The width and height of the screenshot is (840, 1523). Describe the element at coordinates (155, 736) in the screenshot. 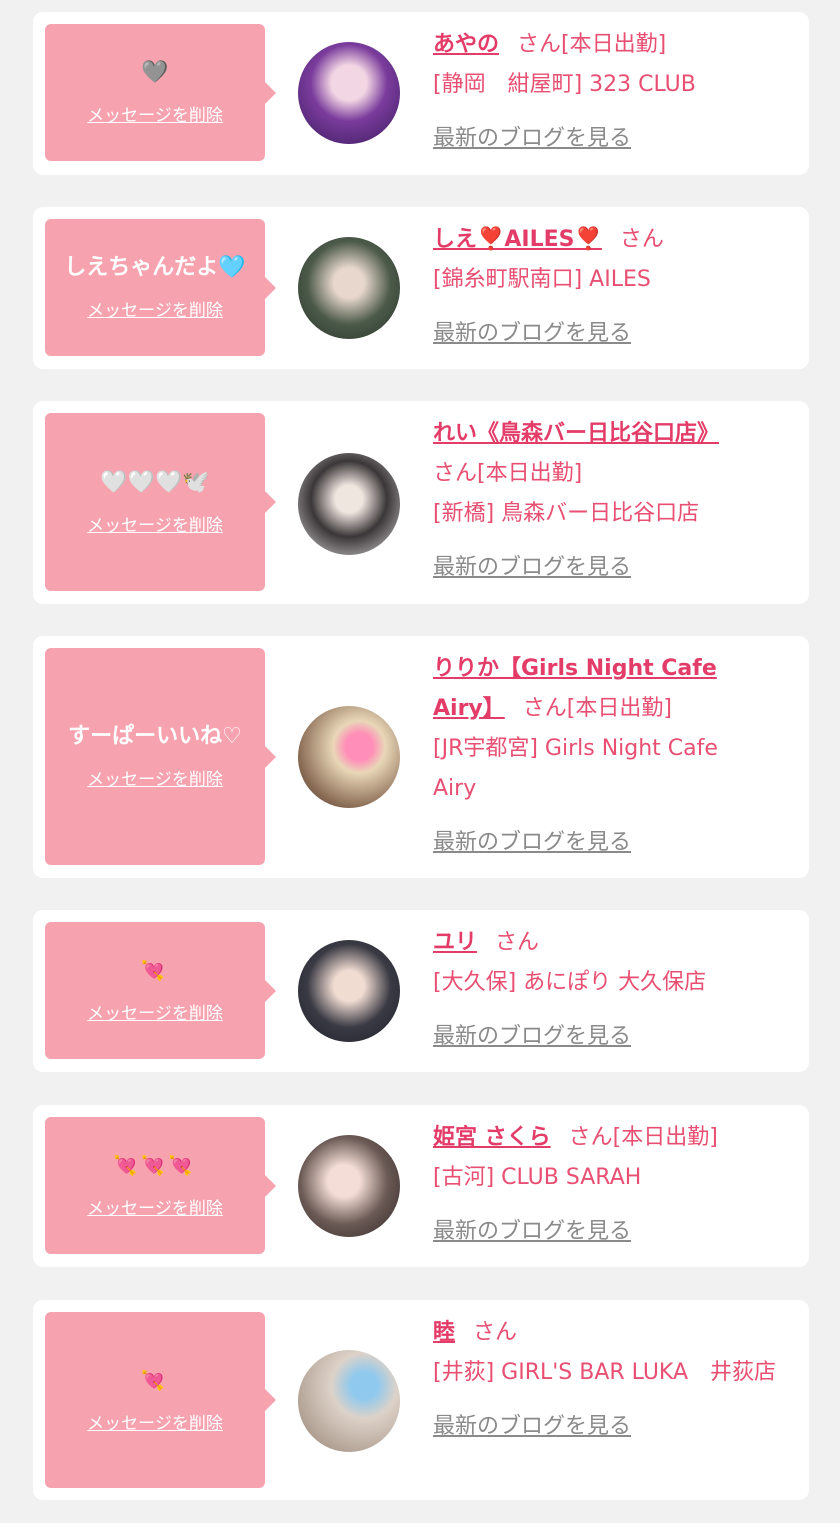

I see `message-text: すーぱーいいね♡` at that location.